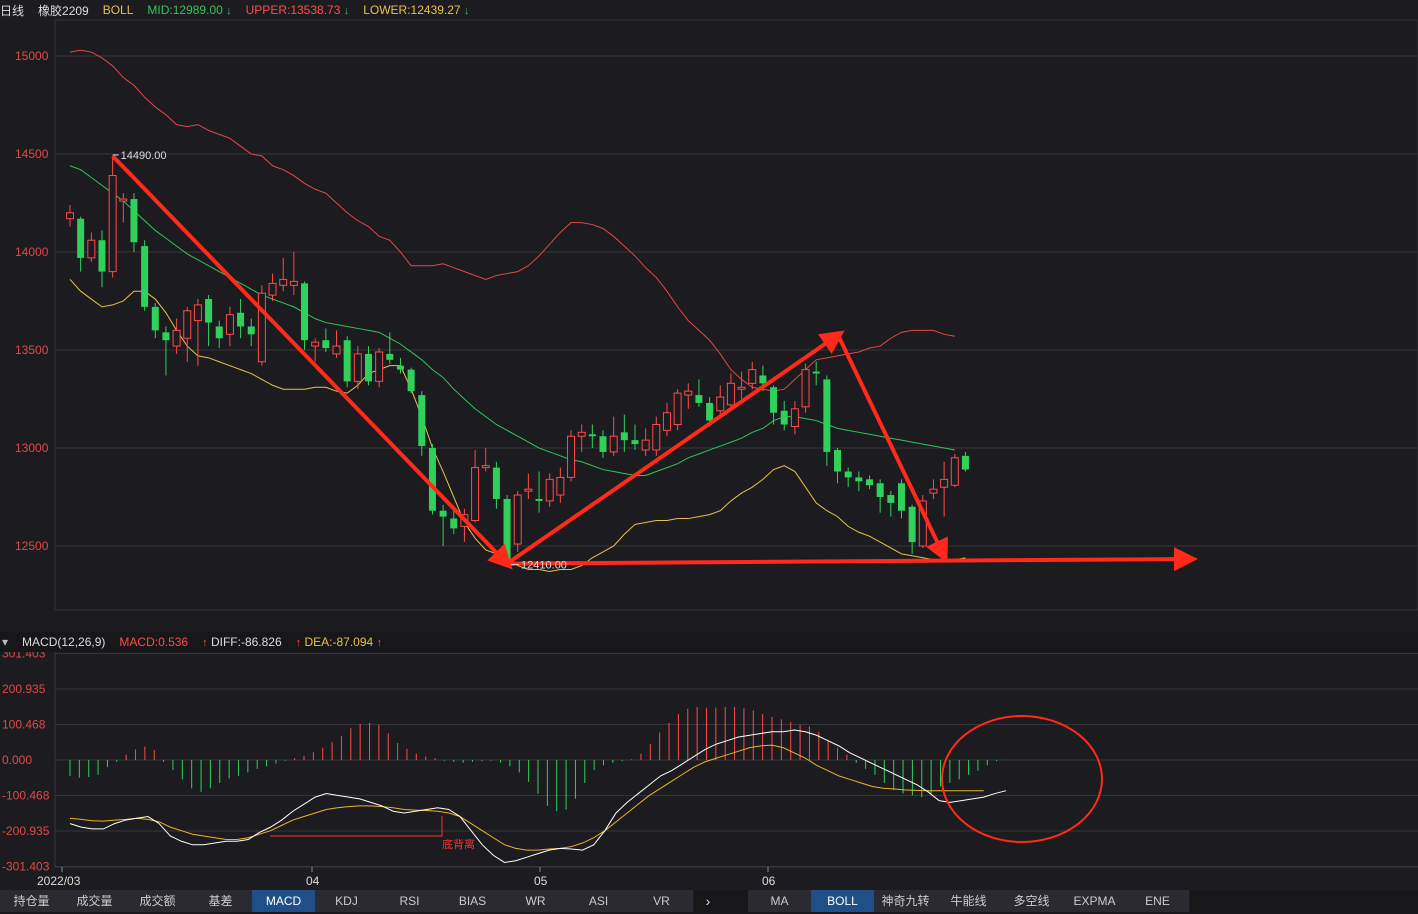 The image size is (1418, 914). I want to click on indicator-tab-0: 持仓量, so click(32, 901).